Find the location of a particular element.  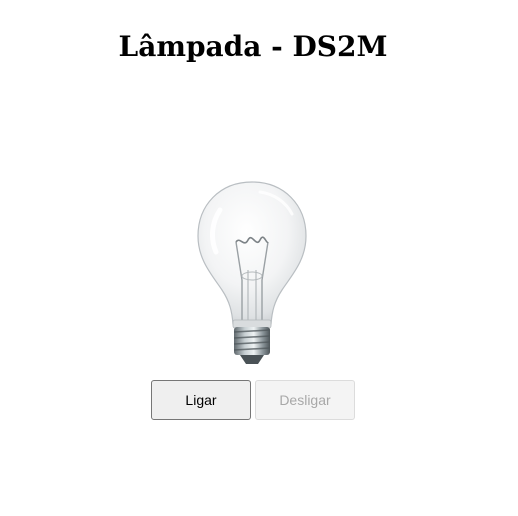

turn-off-button: Desligar is located at coordinates (305, 400).